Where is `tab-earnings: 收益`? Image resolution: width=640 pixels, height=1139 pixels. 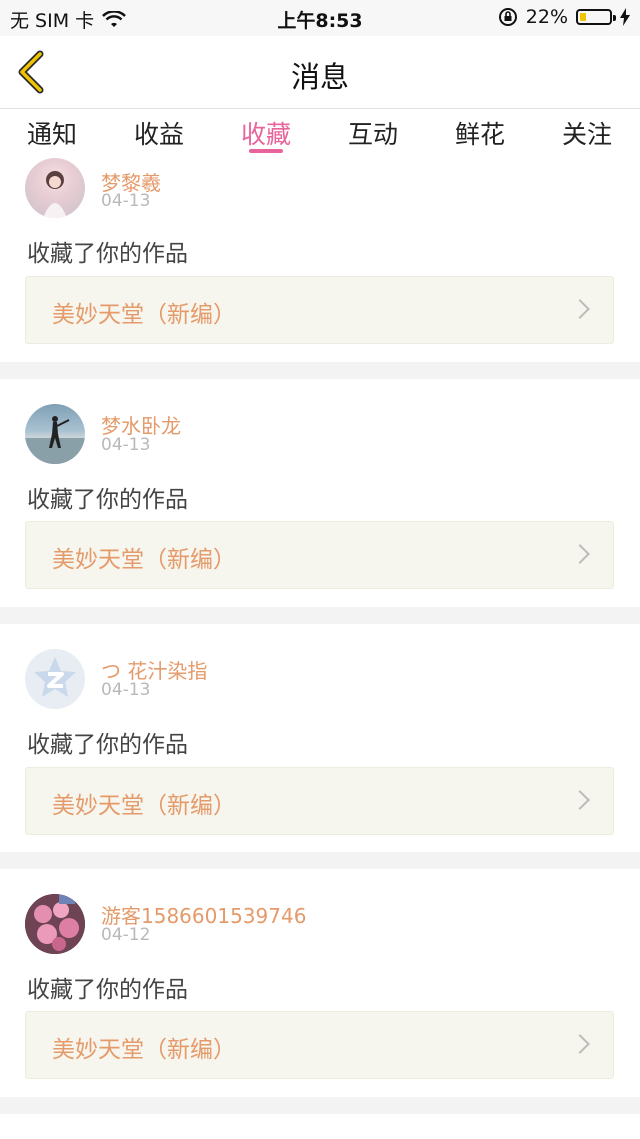
tab-earnings: 收益 is located at coordinates (159, 133).